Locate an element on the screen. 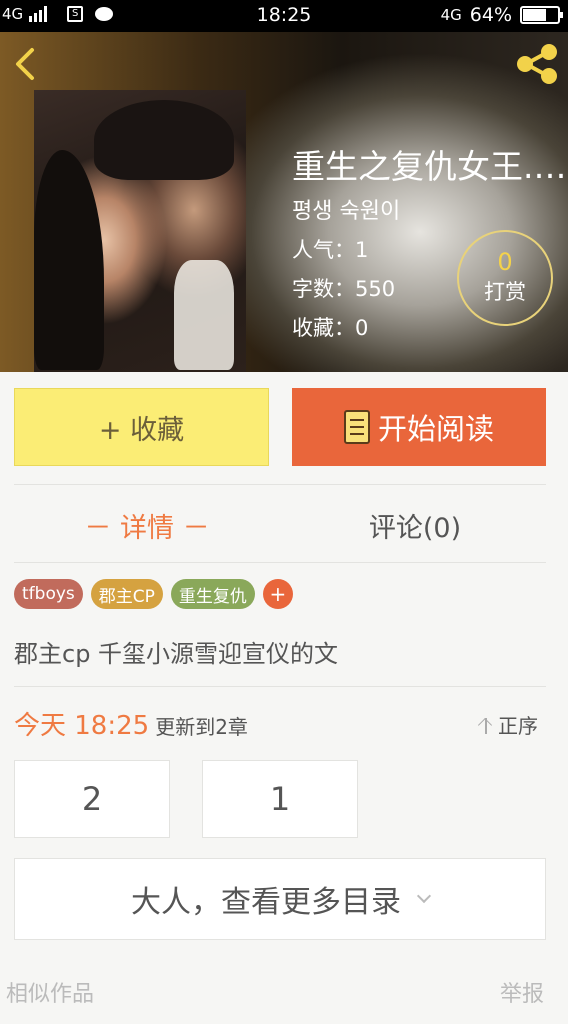 Image resolution: width=568 pixels, height=1024 pixels. battery-percent: 64% is located at coordinates (490, 15).